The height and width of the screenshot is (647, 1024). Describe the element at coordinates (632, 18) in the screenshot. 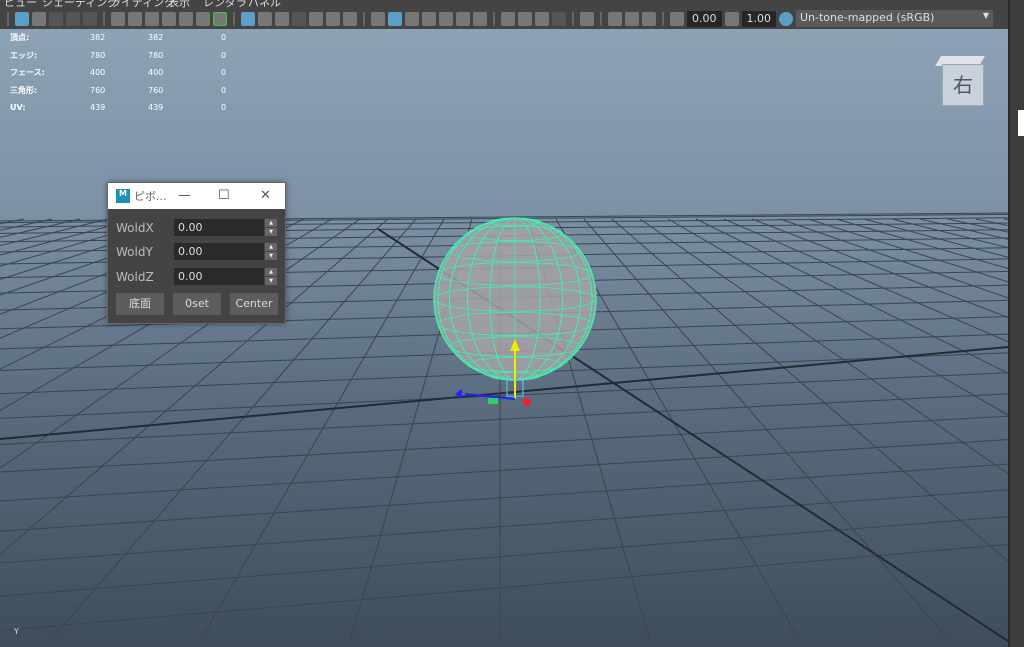

I see `xray-active-icon` at that location.